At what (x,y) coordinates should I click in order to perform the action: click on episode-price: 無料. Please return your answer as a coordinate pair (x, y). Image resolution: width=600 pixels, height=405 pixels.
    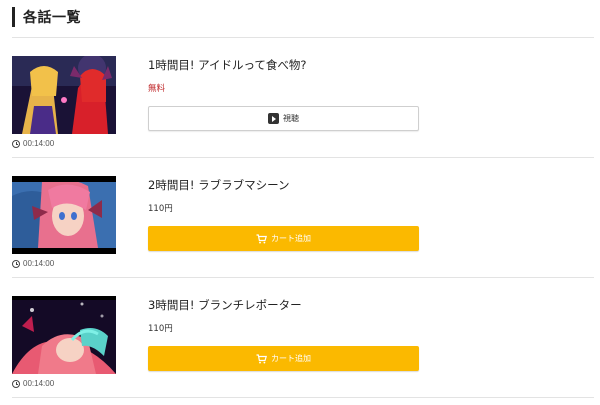
    Looking at the image, I should click on (157, 89).